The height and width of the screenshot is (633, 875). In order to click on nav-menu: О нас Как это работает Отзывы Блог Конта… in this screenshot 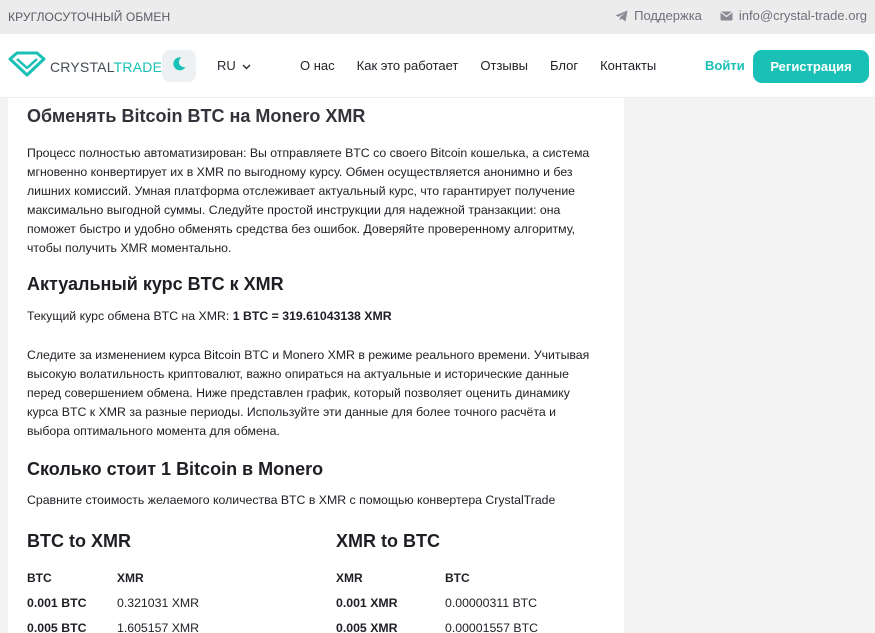, I will do `click(489, 65)`.